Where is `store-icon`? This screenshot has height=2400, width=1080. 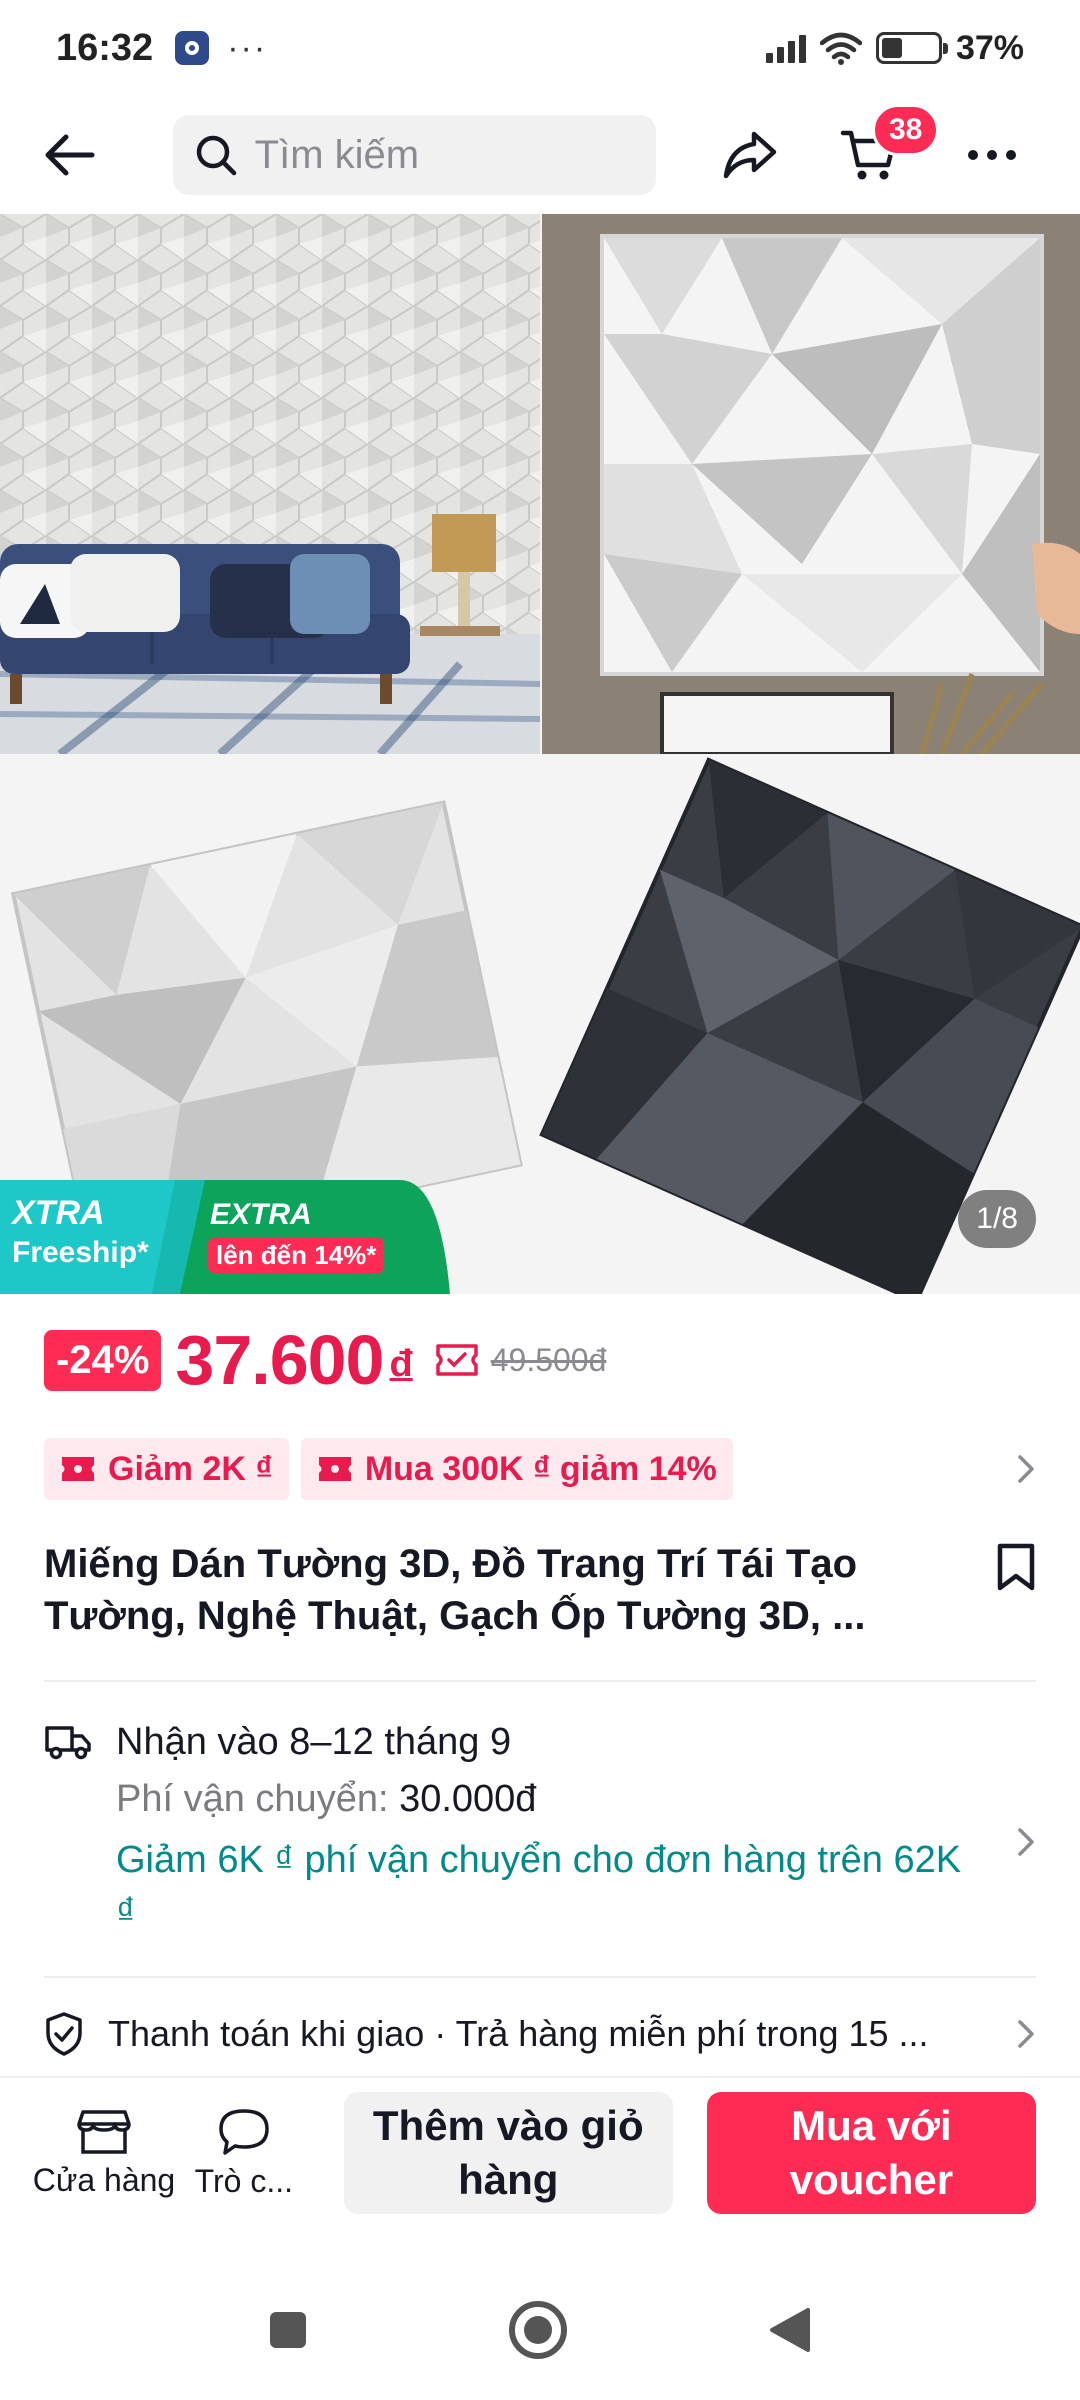 store-icon is located at coordinates (104, 2131).